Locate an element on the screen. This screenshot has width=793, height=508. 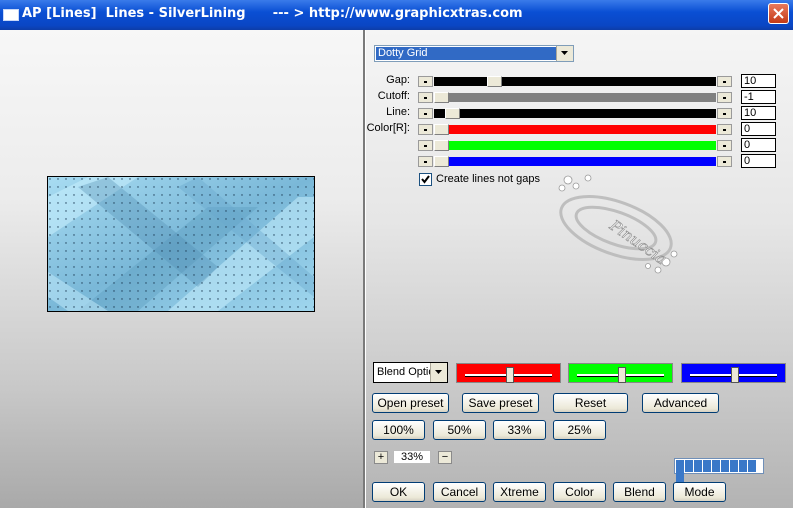
create-lines-checkbox is located at coordinates (425, 179).